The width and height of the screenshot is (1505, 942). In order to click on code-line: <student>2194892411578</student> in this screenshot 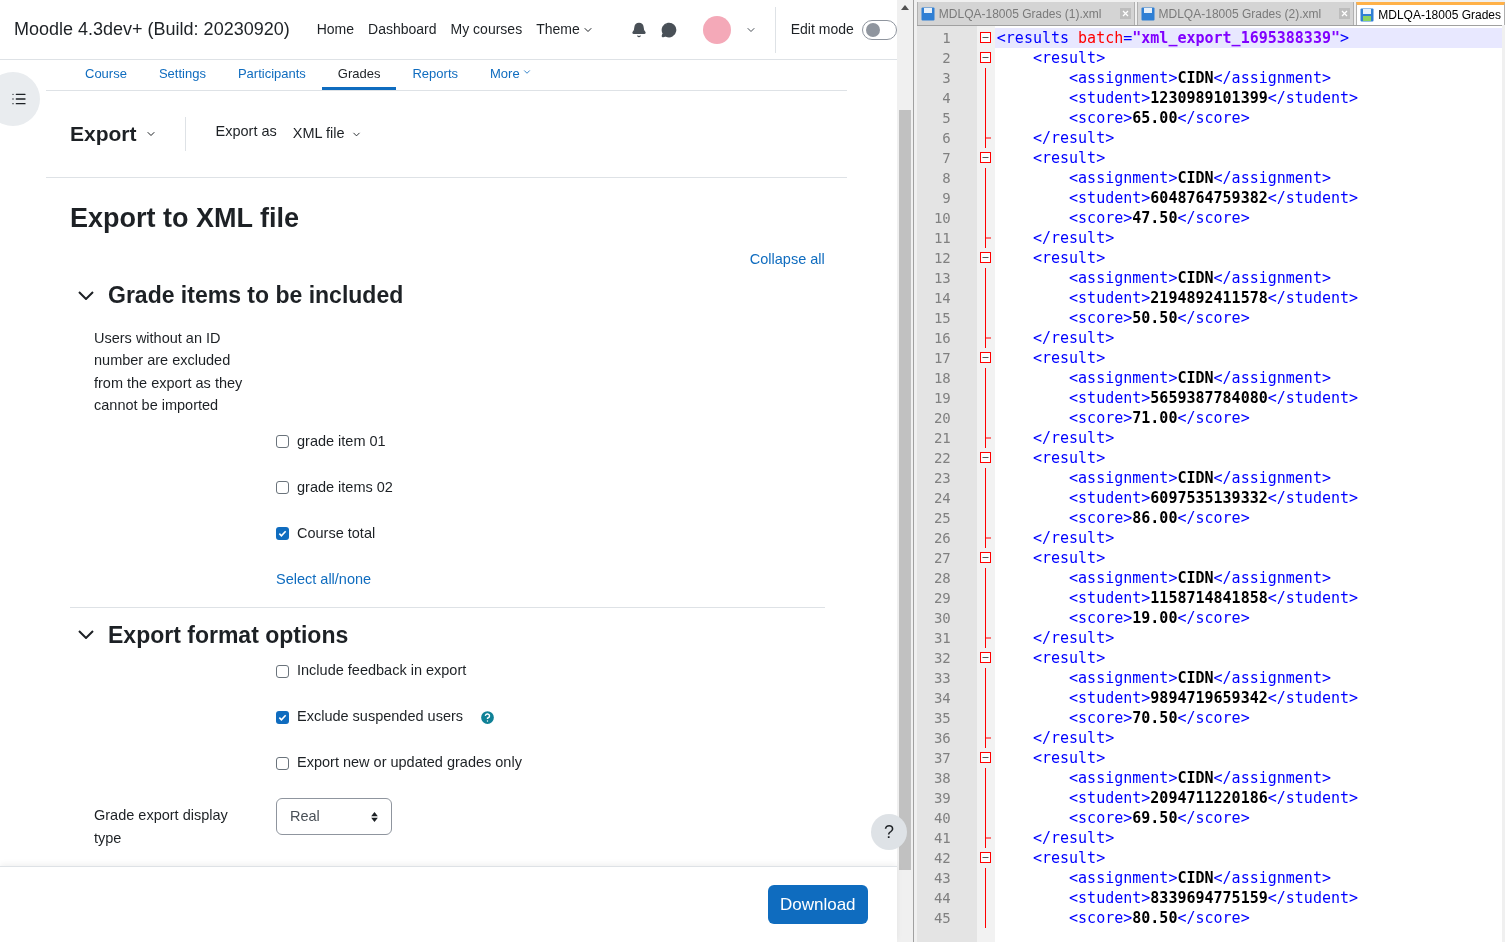, I will do `click(1214, 298)`.